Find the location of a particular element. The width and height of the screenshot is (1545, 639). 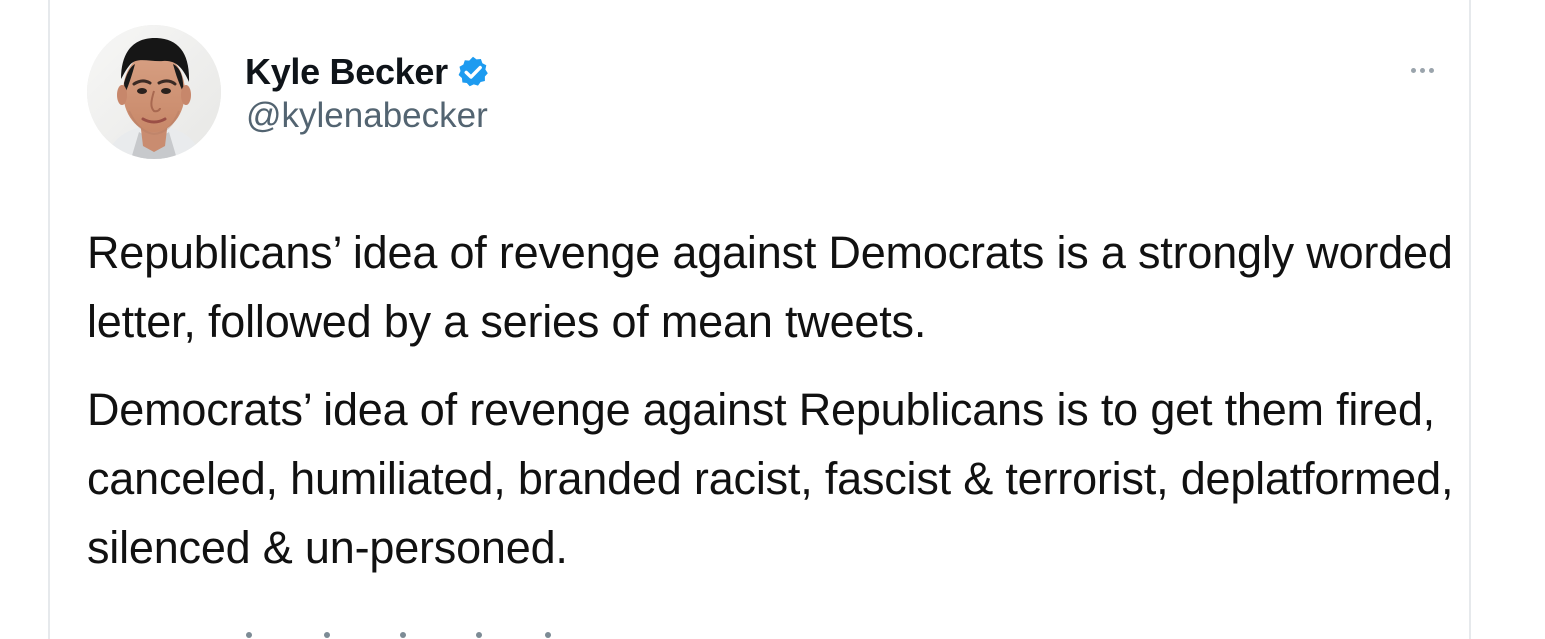

bottom-cropped-content is located at coordinates (456, 634).